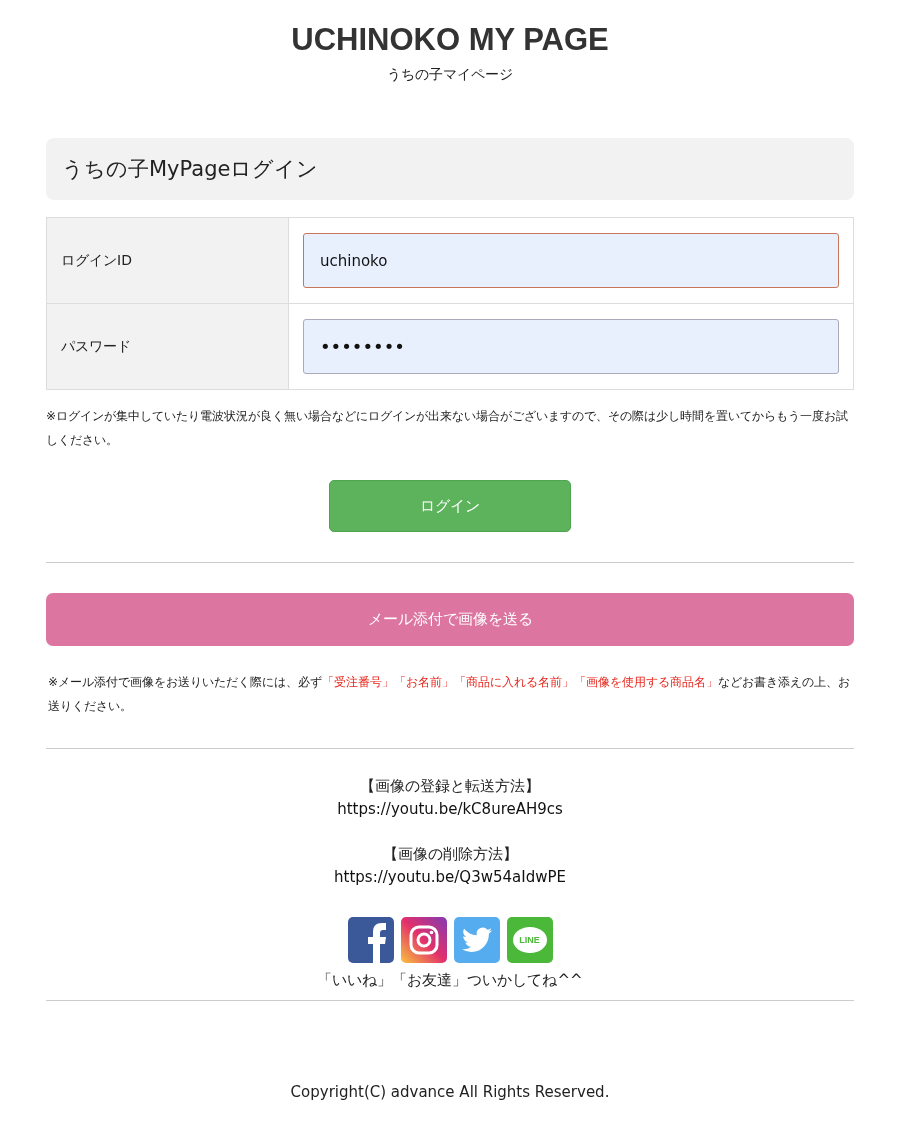 This screenshot has height=1127, width=900. I want to click on copyright: Copyright(C) advance All Rights Reserved., so click(450, 1092).